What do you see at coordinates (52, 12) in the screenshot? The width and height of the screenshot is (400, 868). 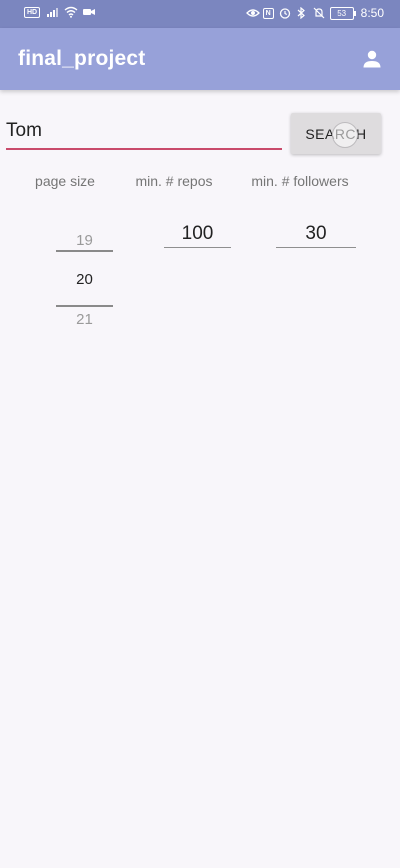 I see `signal-icon` at bounding box center [52, 12].